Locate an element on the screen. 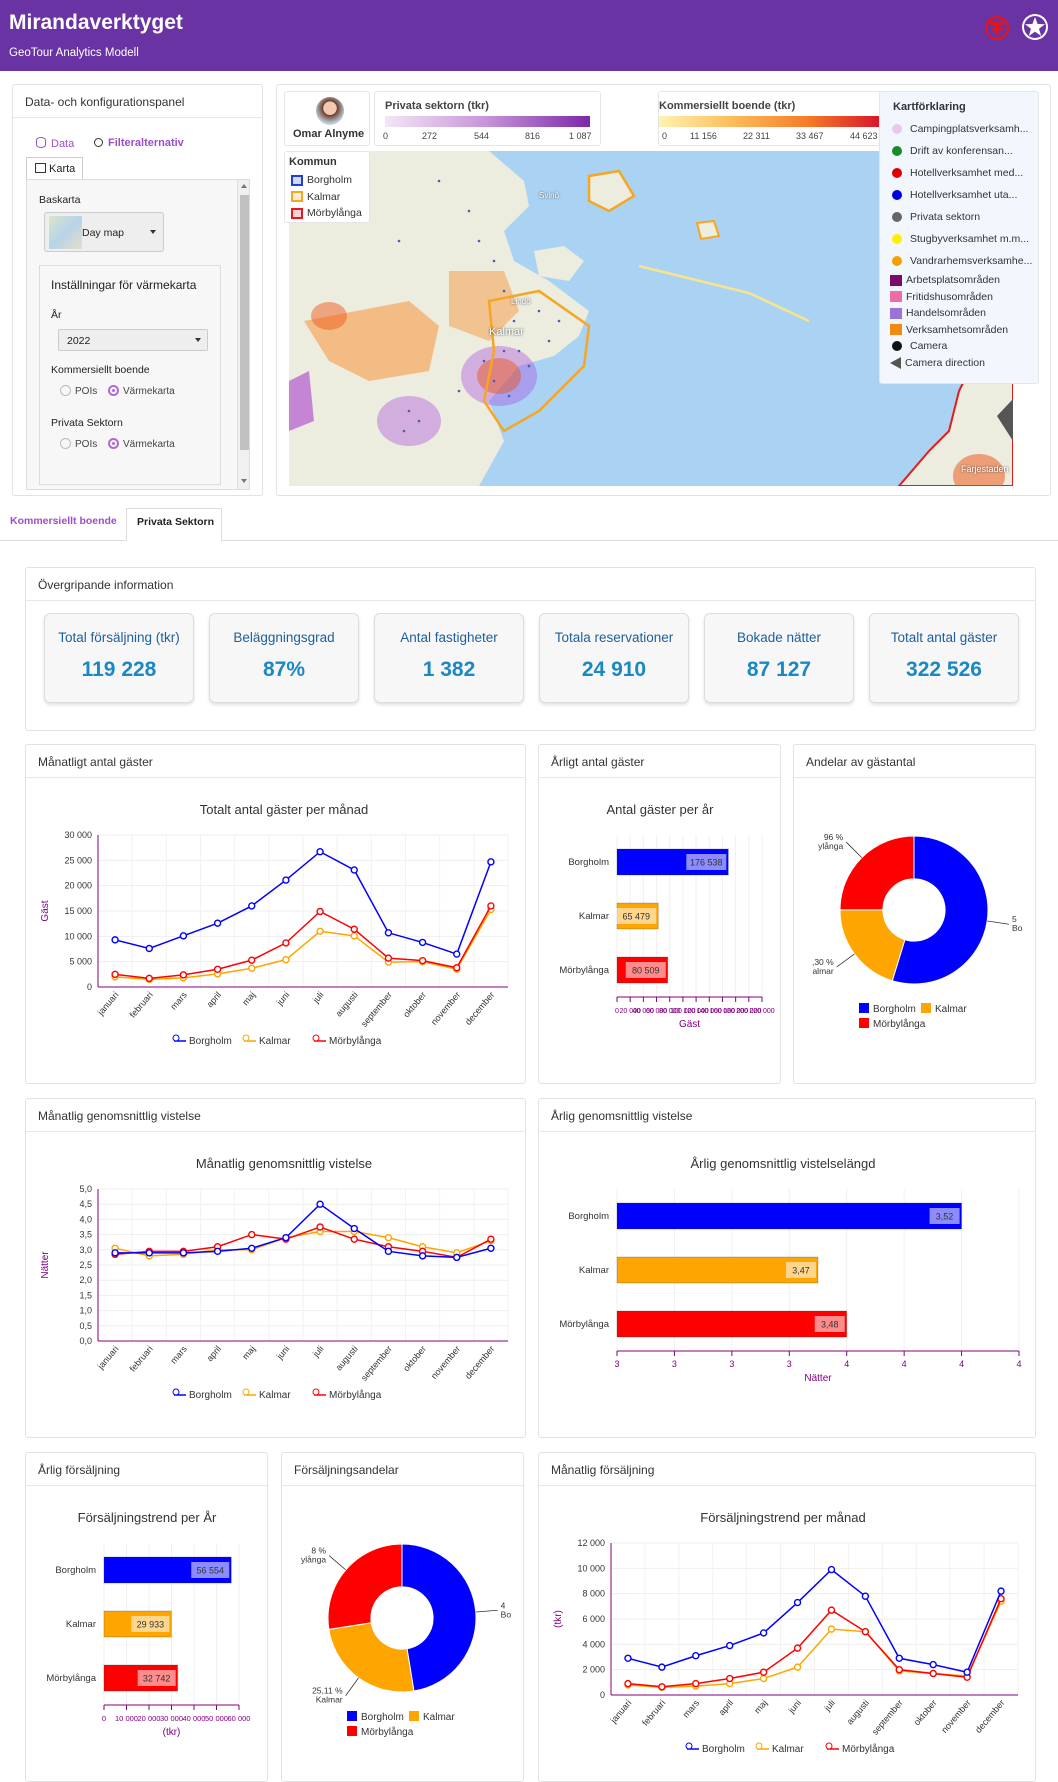 The height and width of the screenshot is (1782, 1058). y-tick-label: 0 is located at coordinates (89, 987).